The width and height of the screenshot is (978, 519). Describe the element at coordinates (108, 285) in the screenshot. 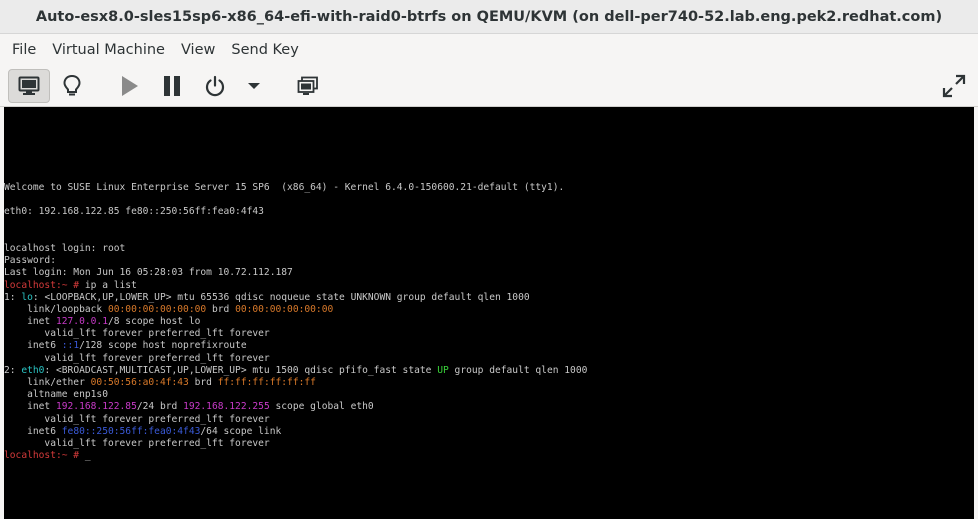

I see `terminal-segment: ip a list` at that location.